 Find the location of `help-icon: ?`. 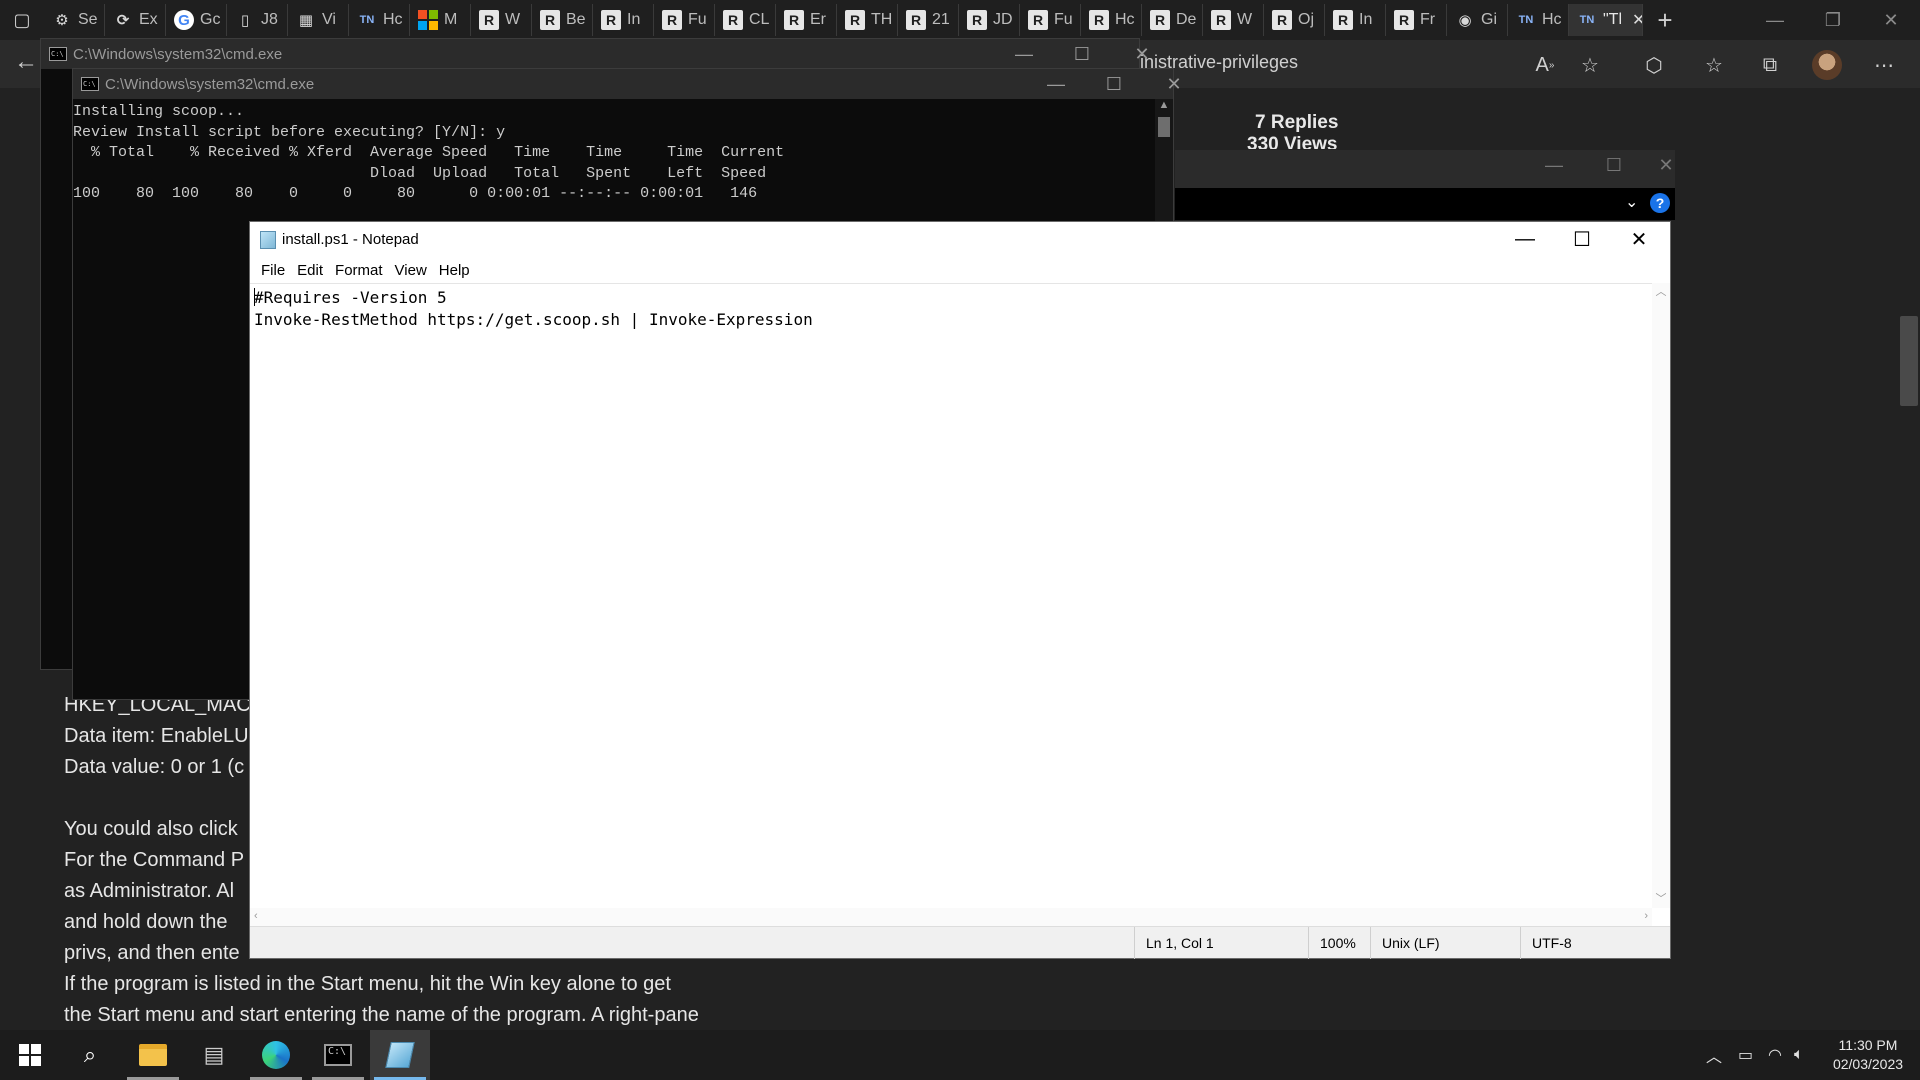

help-icon: ? is located at coordinates (1660, 203).